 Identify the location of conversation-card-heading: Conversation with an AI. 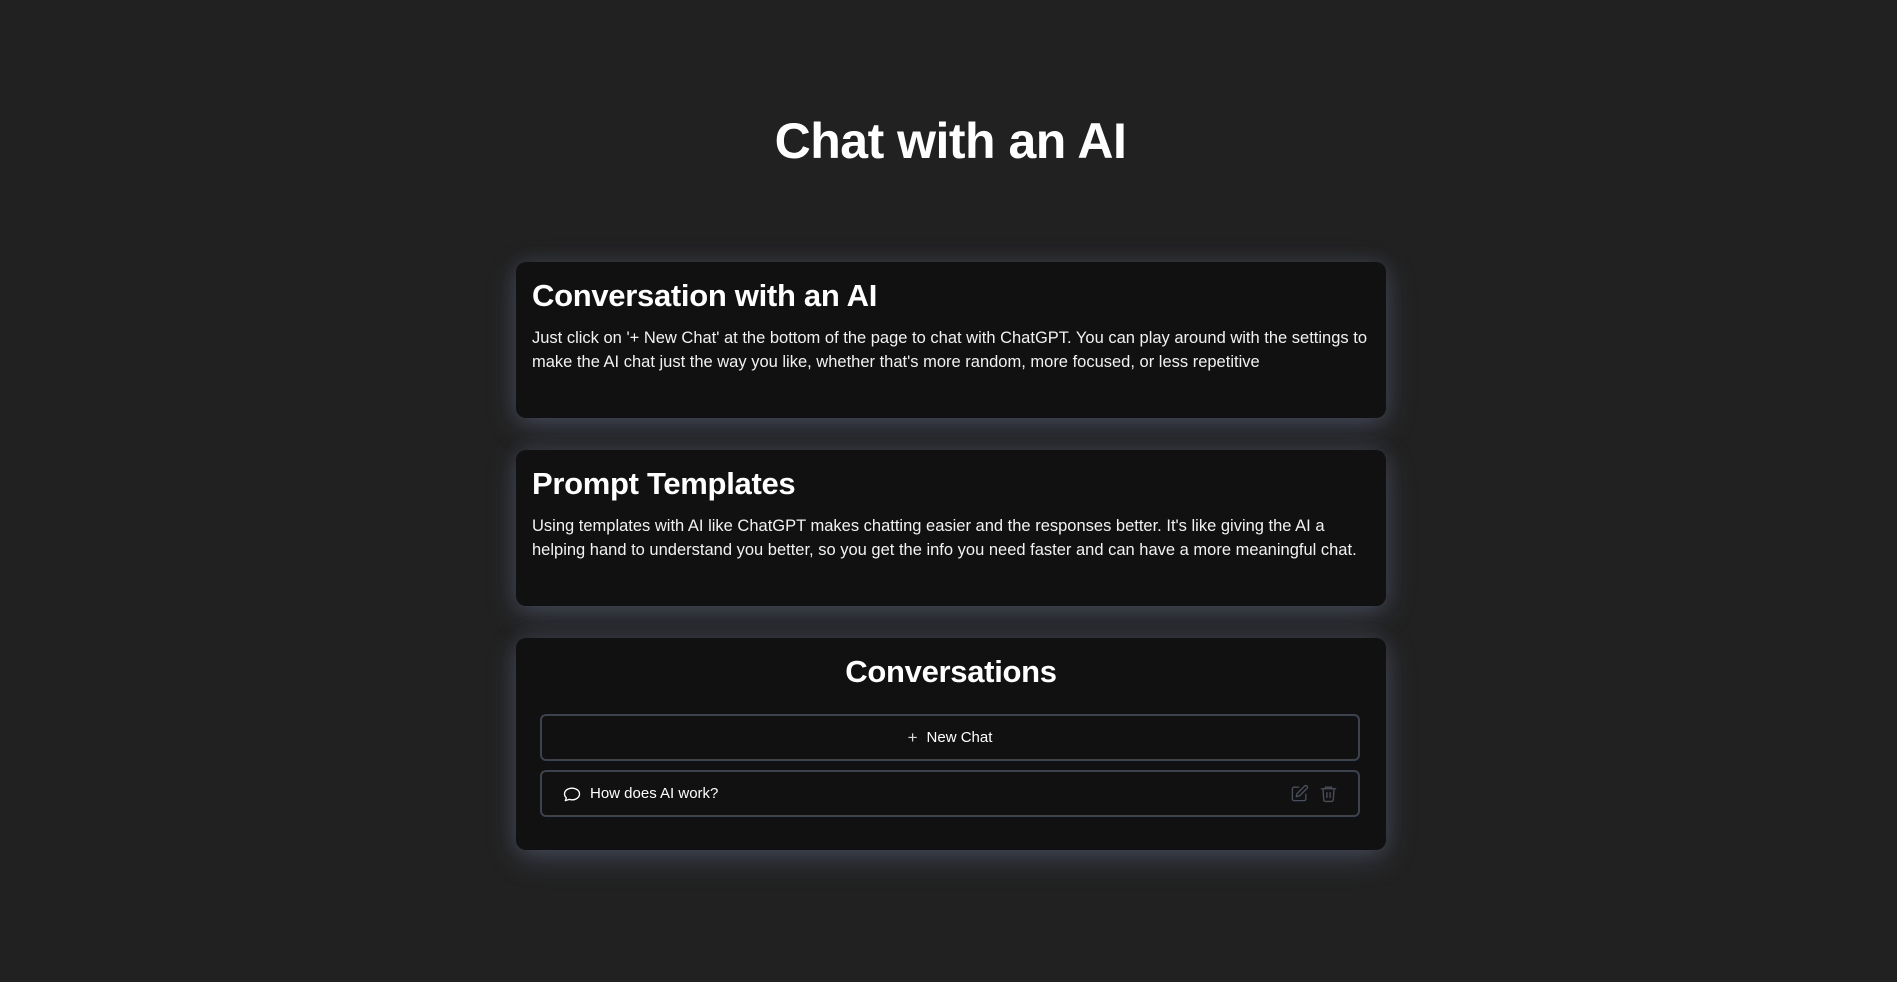
(705, 295).